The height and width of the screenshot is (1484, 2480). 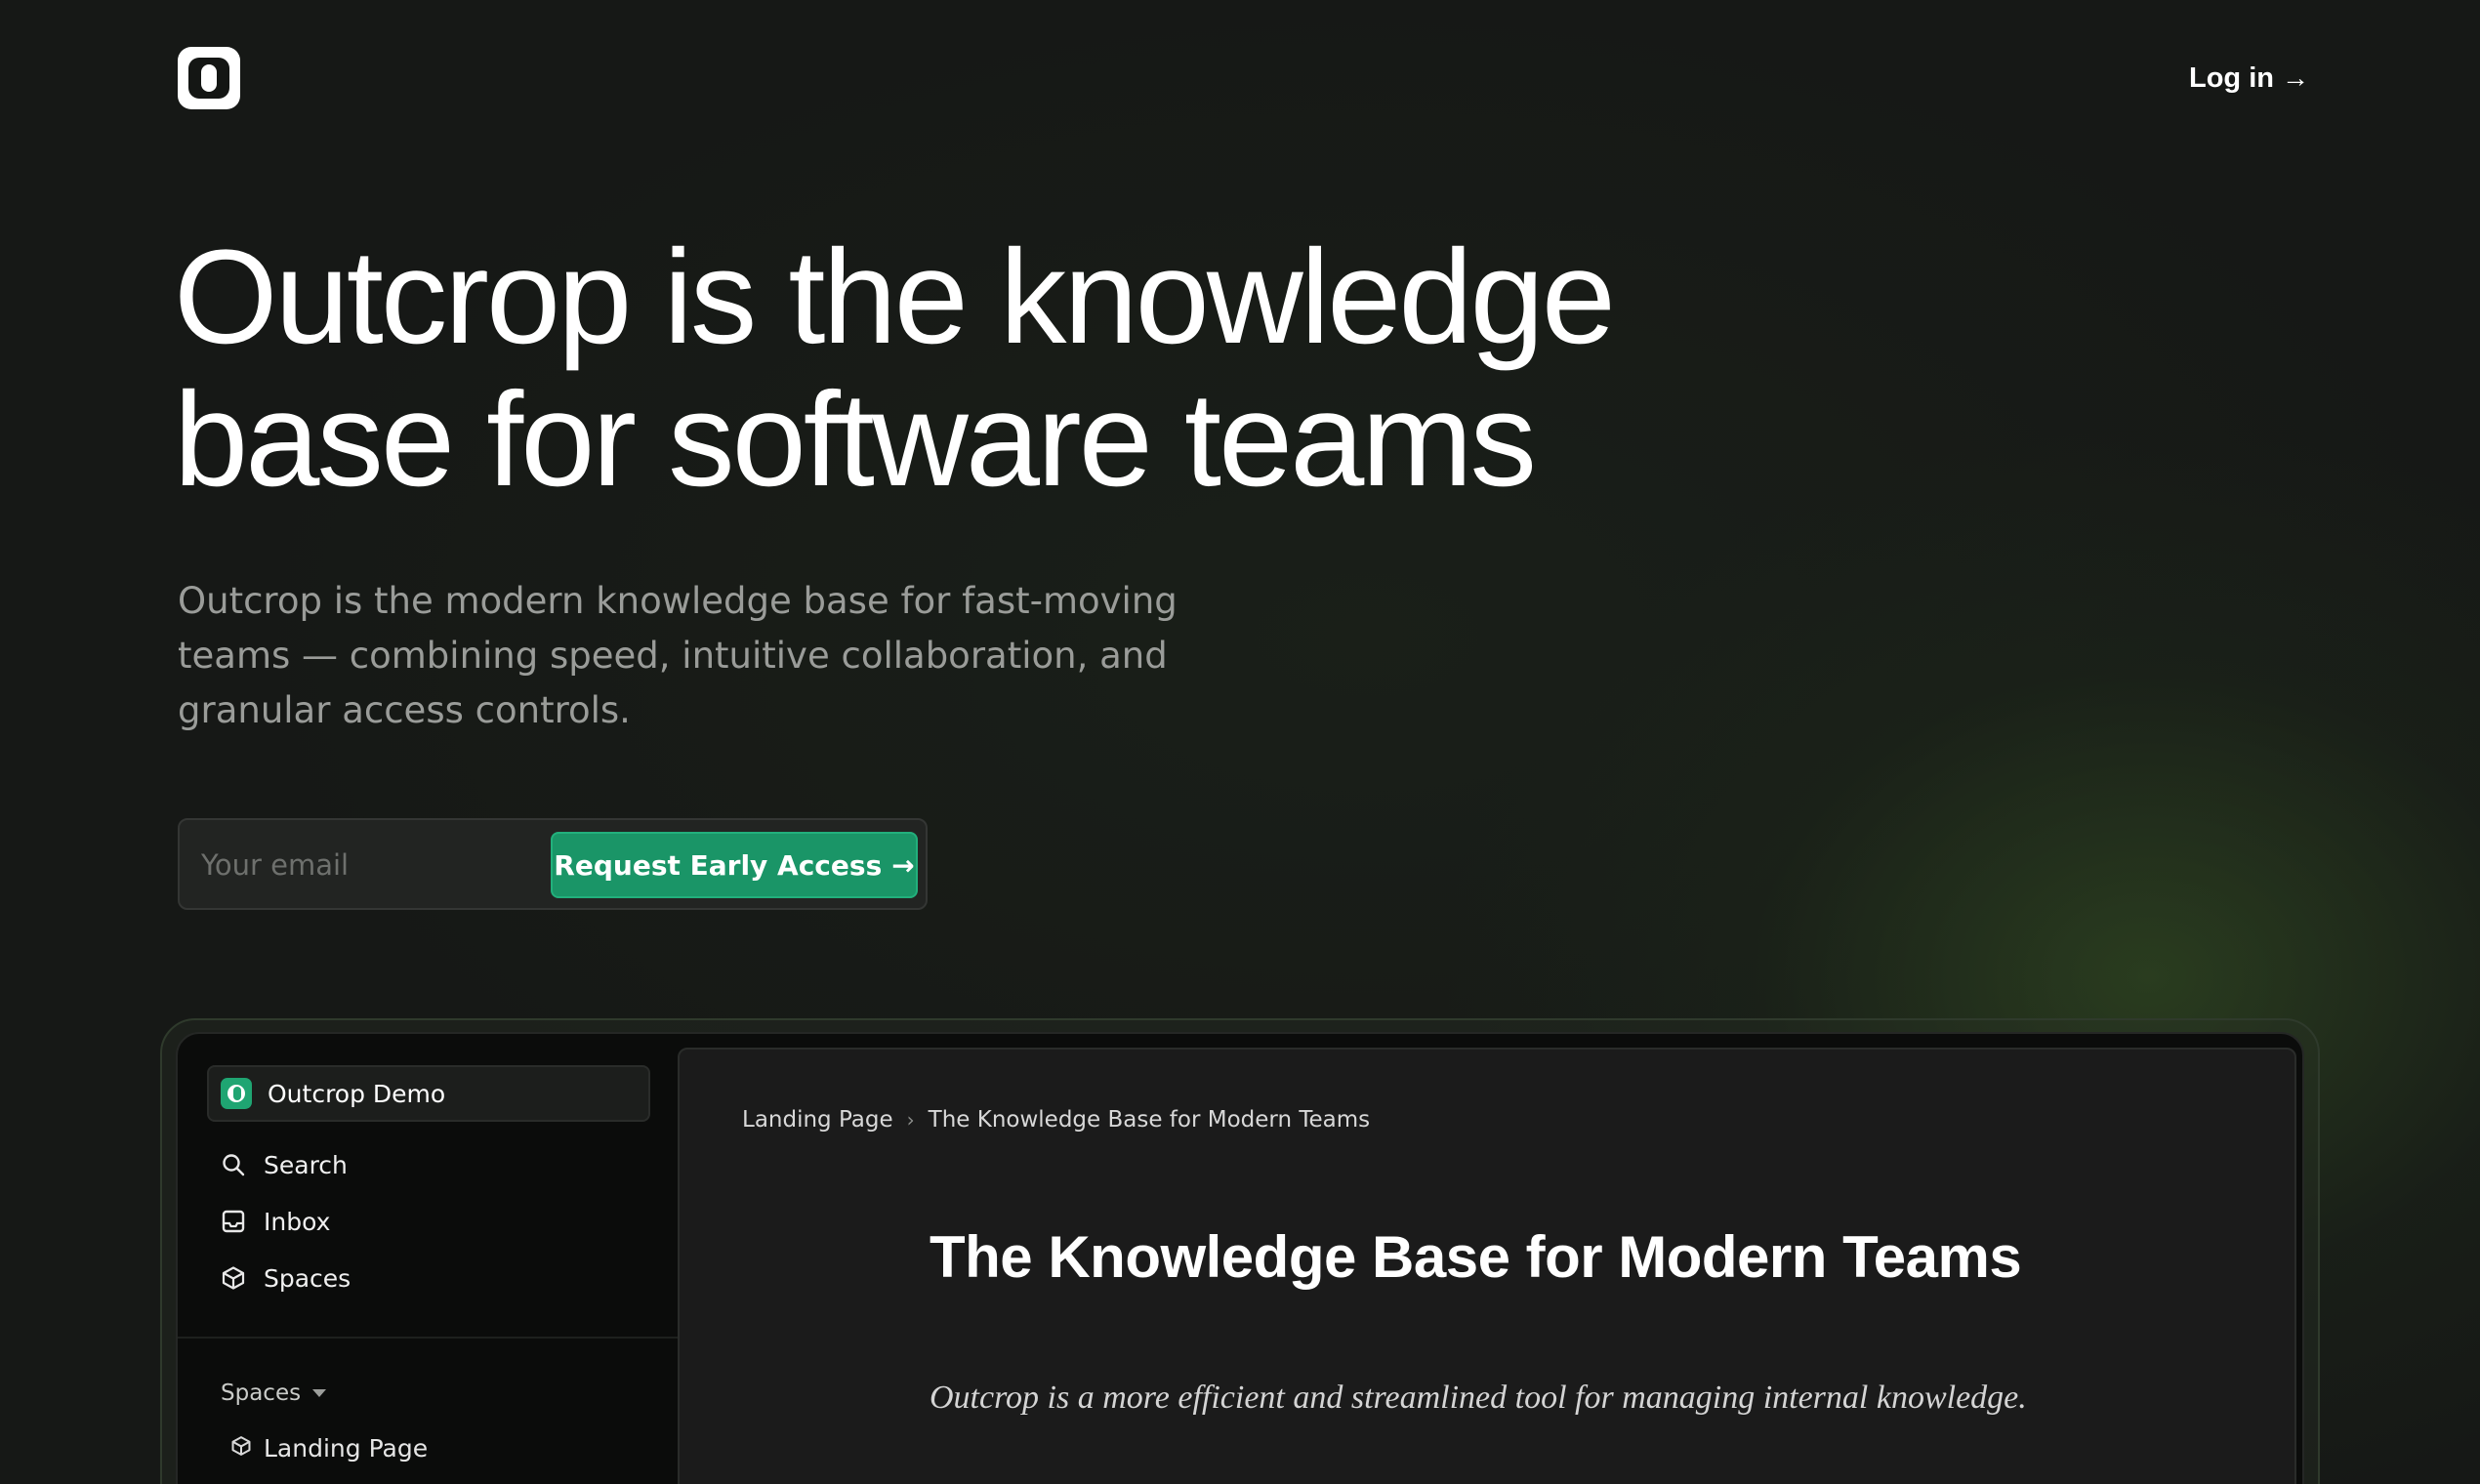 I want to click on early-access-form: Request Early Access →, so click(x=553, y=864).